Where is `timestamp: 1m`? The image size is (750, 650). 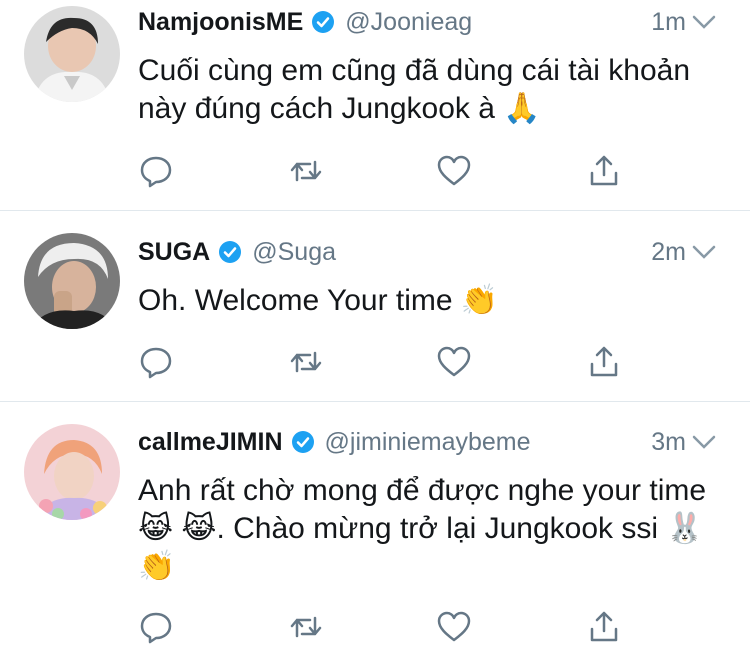
timestamp: 1m is located at coordinates (668, 22).